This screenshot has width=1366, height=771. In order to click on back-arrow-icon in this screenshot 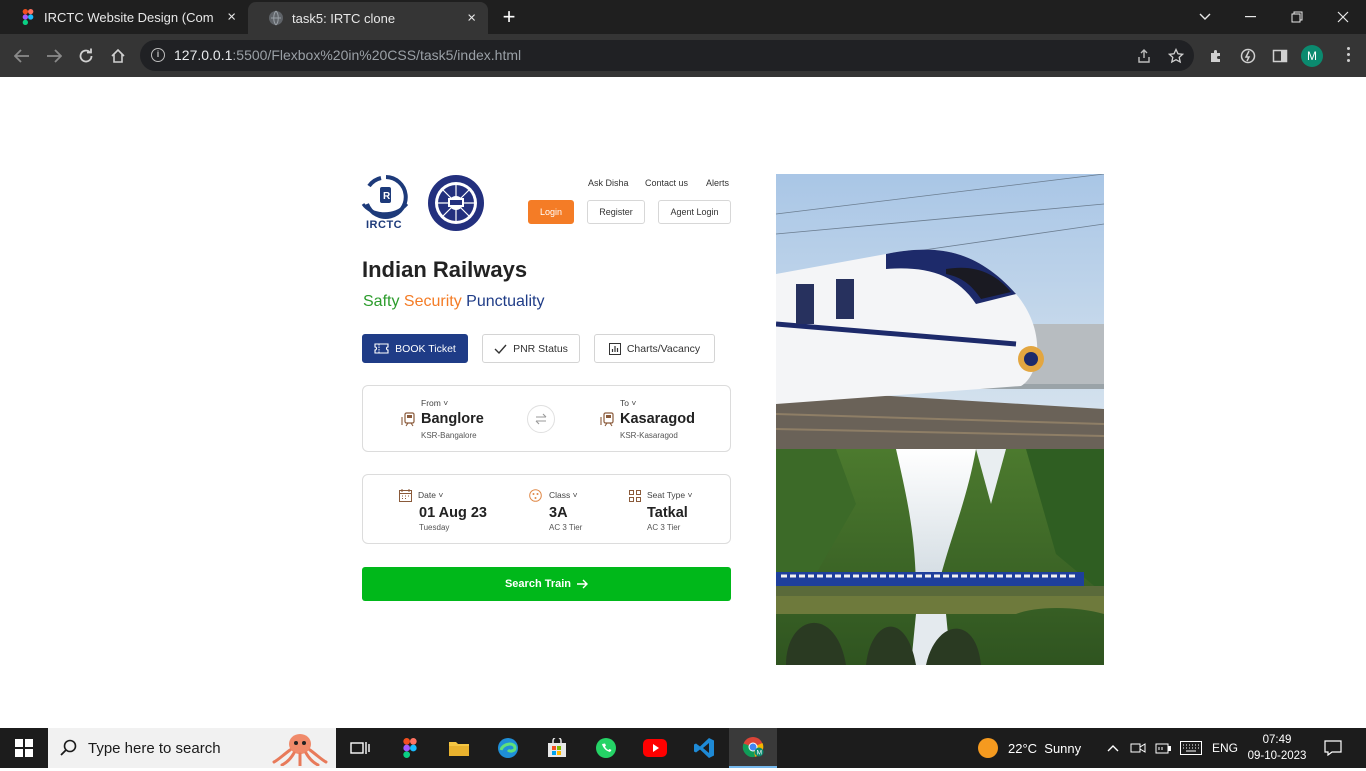, I will do `click(22, 56)`.